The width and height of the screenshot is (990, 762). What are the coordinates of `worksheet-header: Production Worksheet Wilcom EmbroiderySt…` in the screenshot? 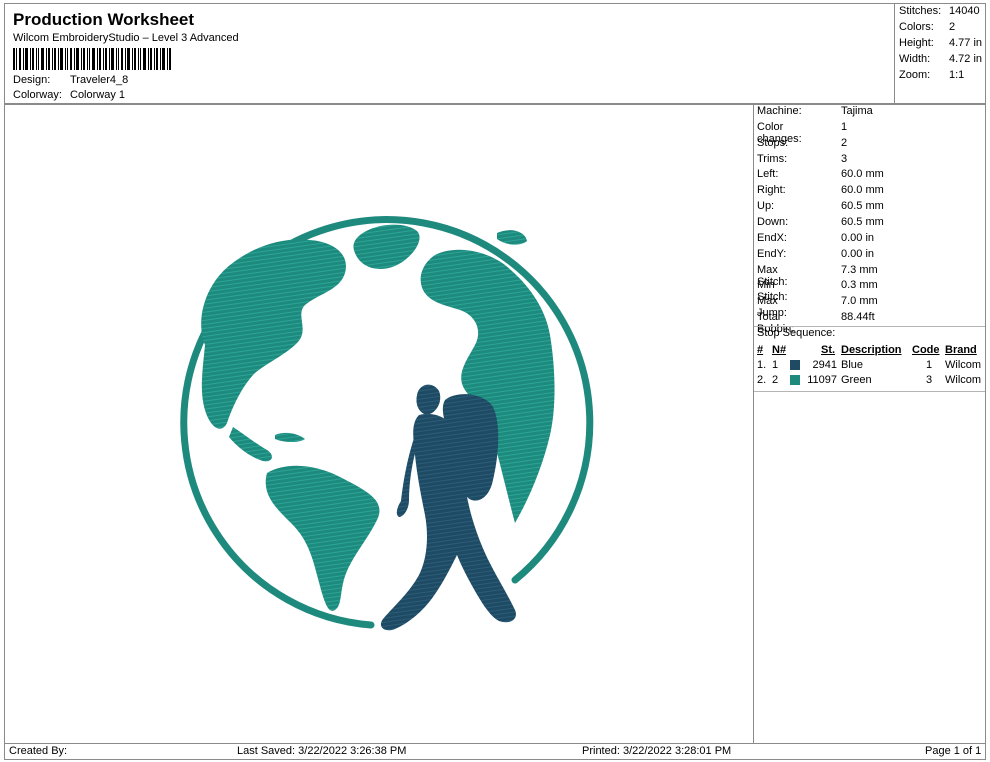 It's located at (495, 53).